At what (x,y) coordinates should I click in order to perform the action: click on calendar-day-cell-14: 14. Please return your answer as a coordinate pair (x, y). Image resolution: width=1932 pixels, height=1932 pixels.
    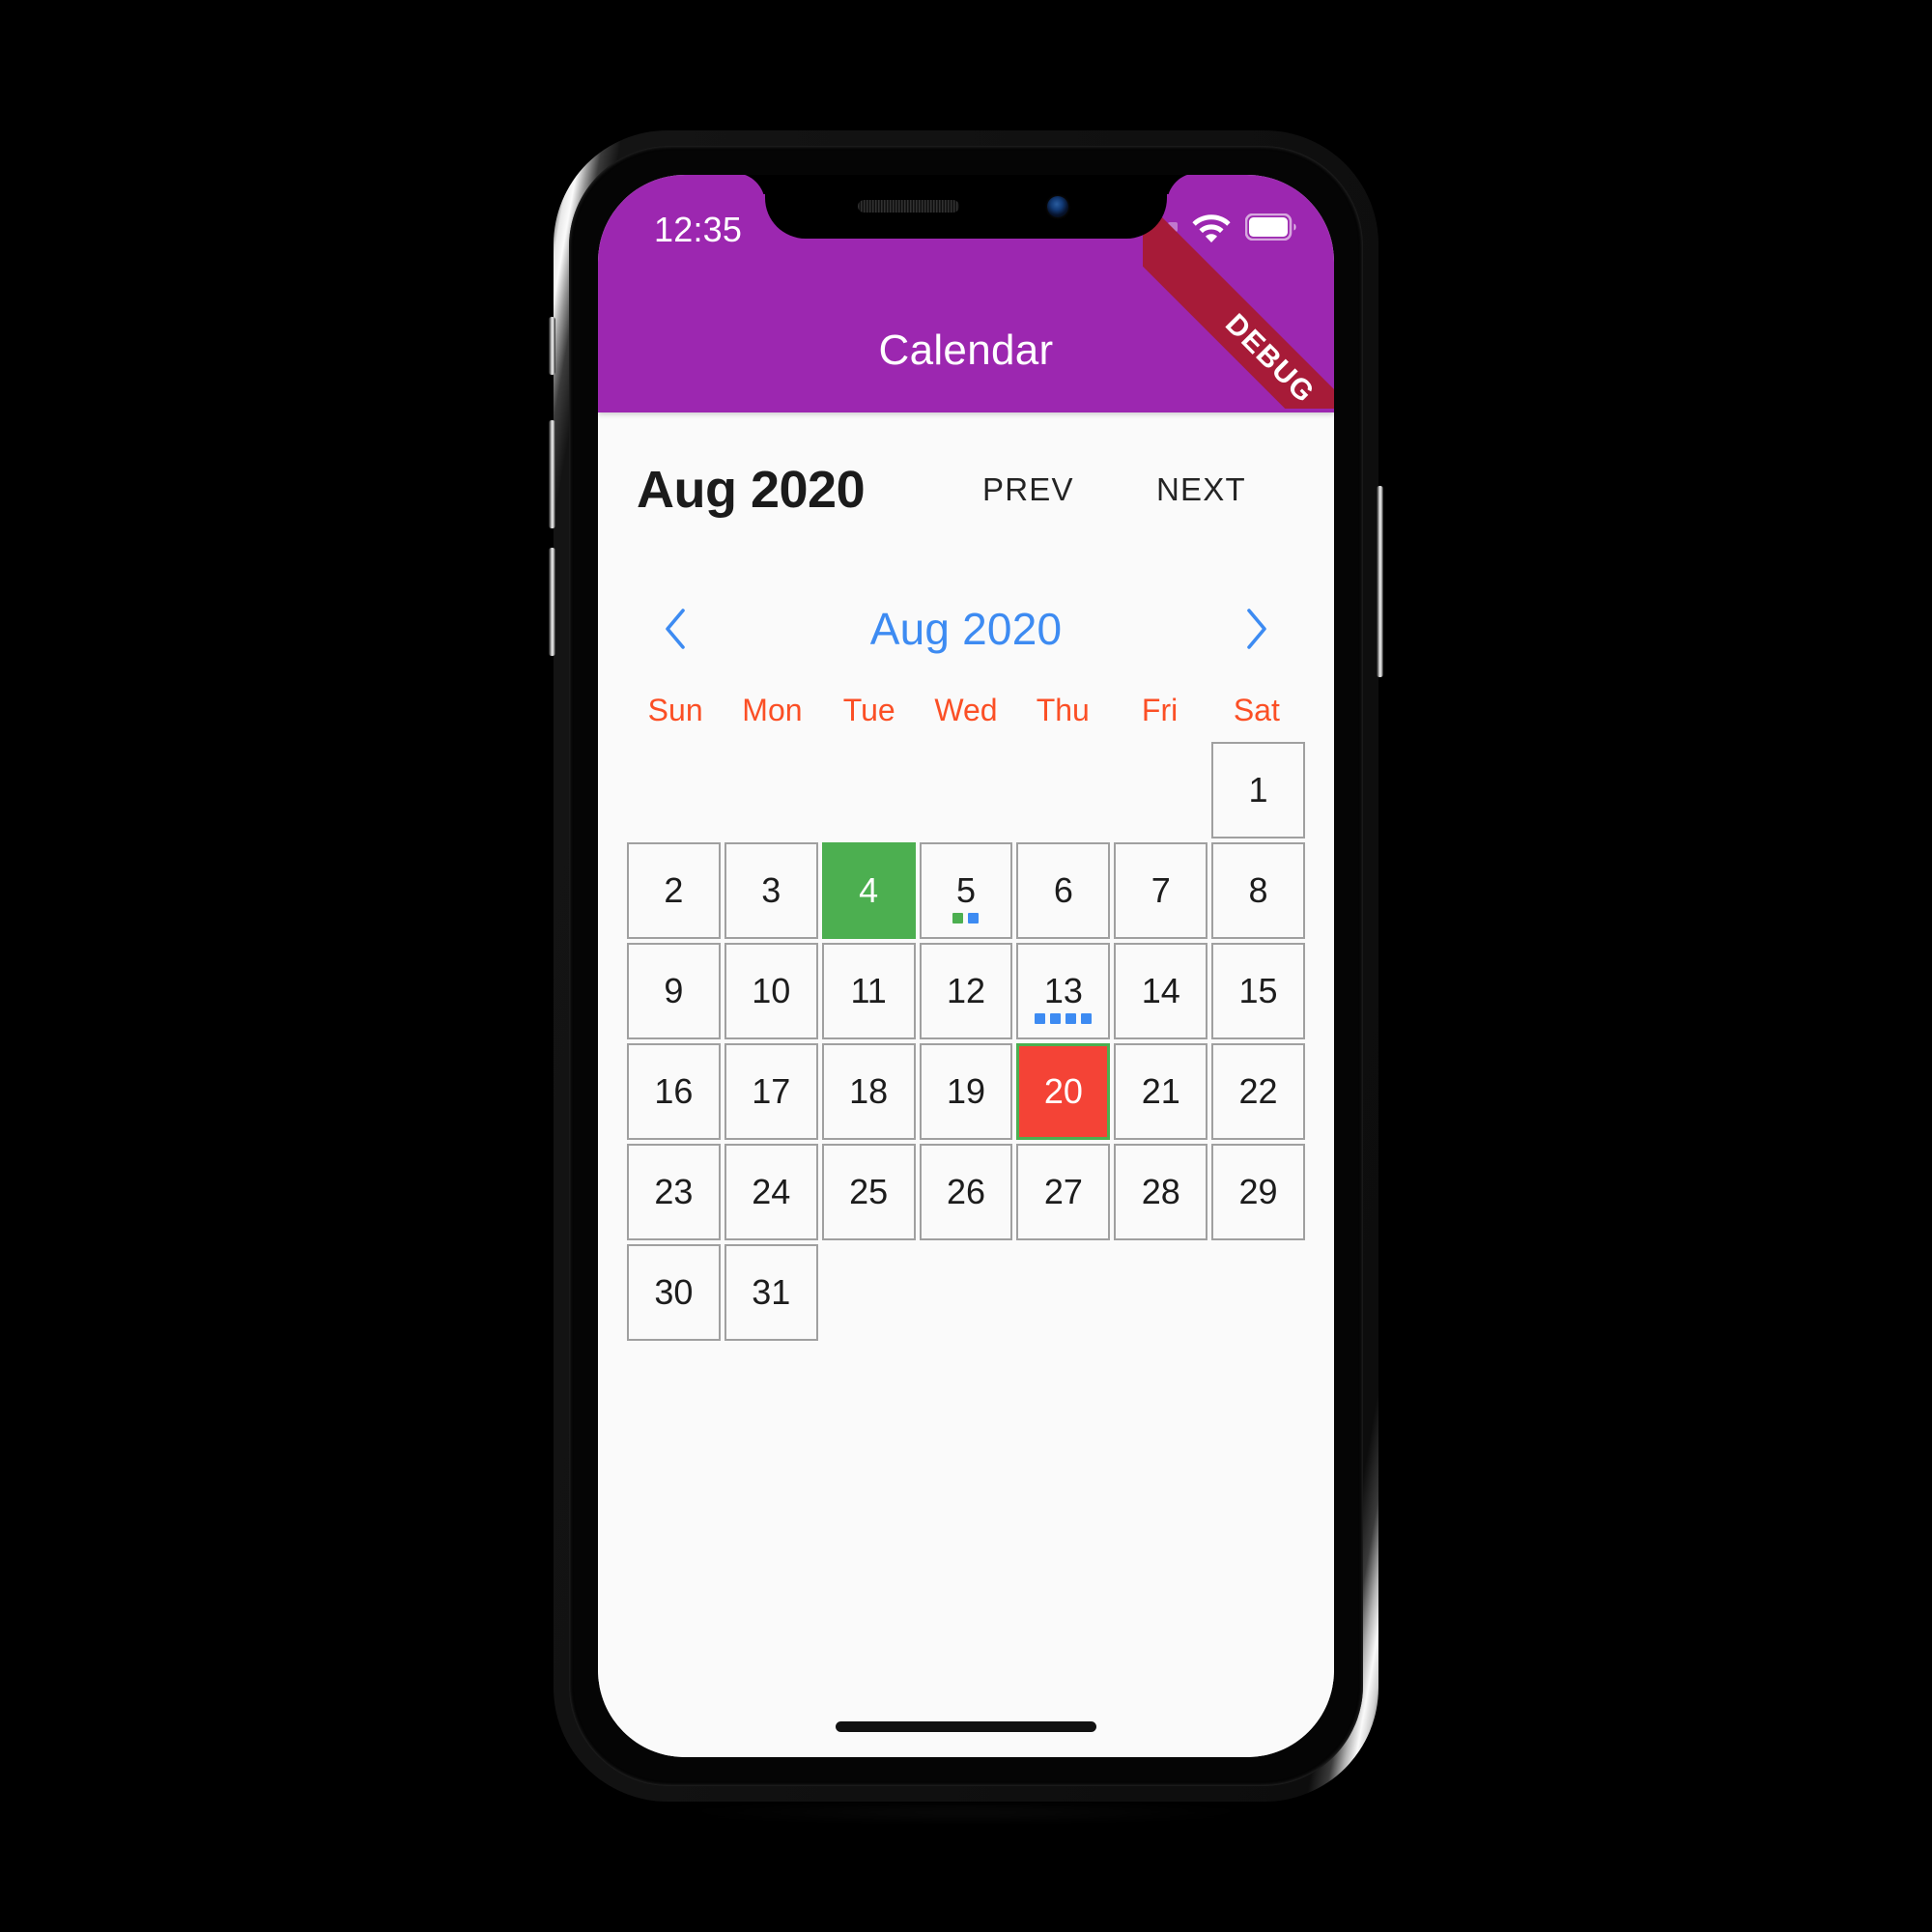
    Looking at the image, I should click on (1161, 991).